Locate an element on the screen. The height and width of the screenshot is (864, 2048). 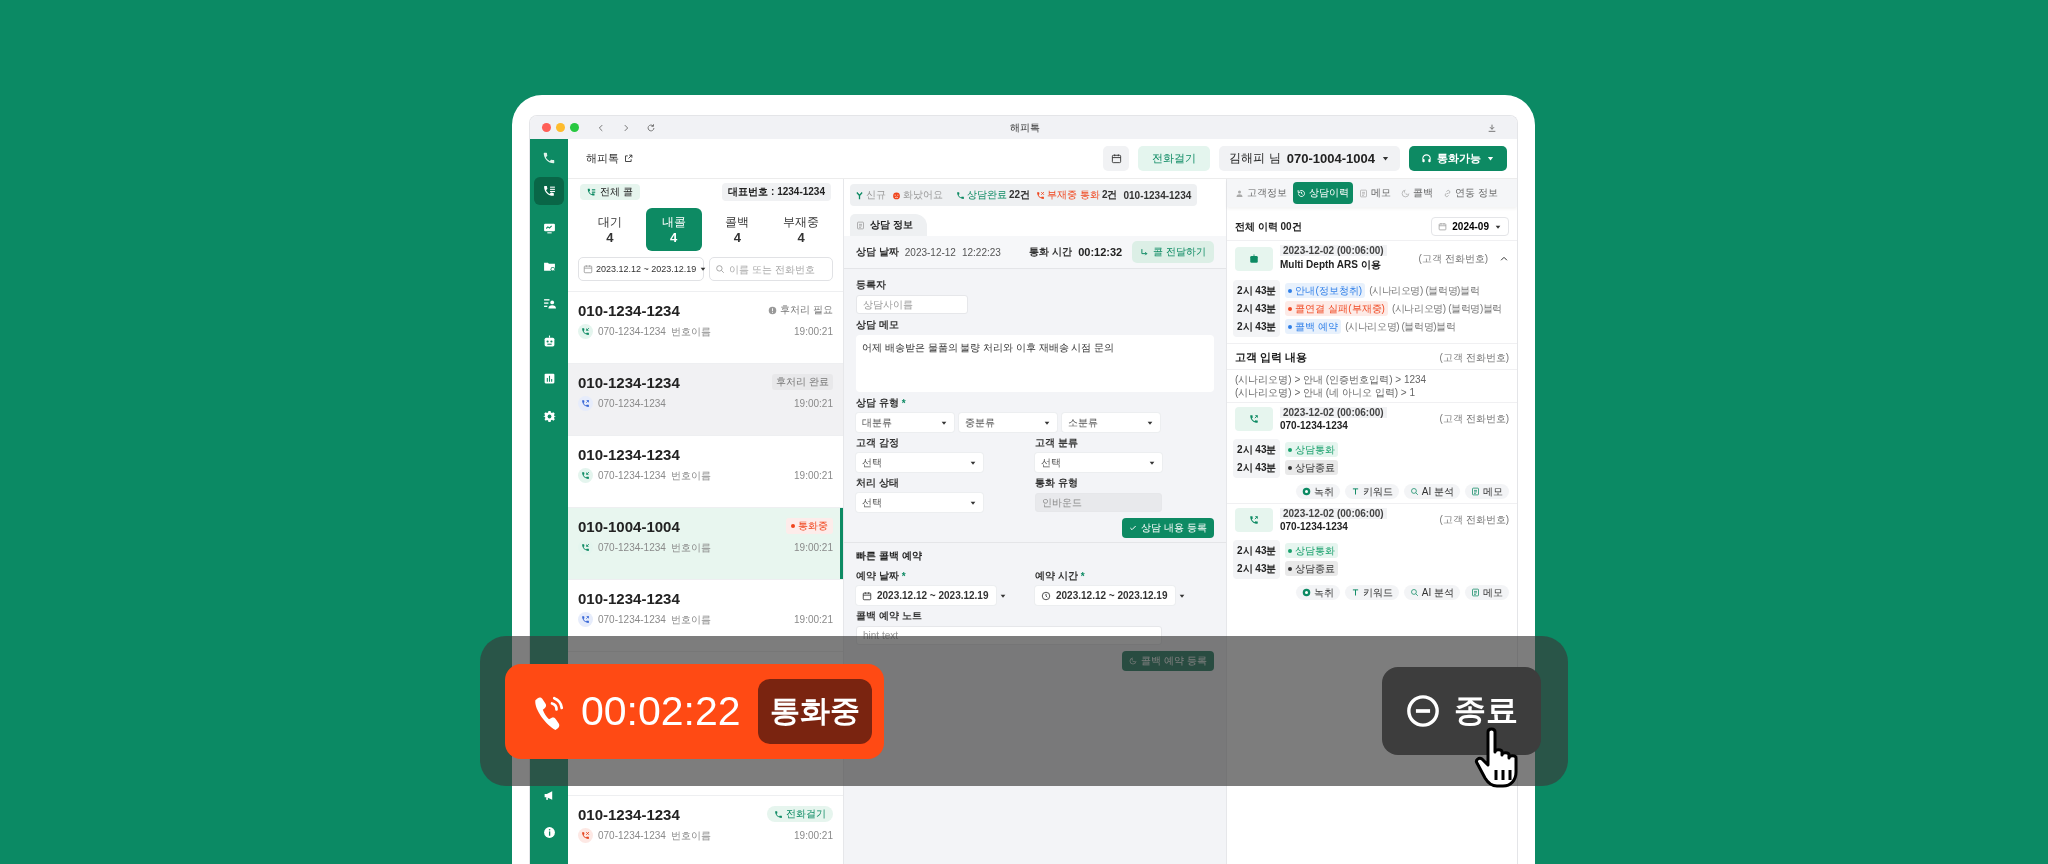
call-tab: 콜백 4 is located at coordinates (737, 229).